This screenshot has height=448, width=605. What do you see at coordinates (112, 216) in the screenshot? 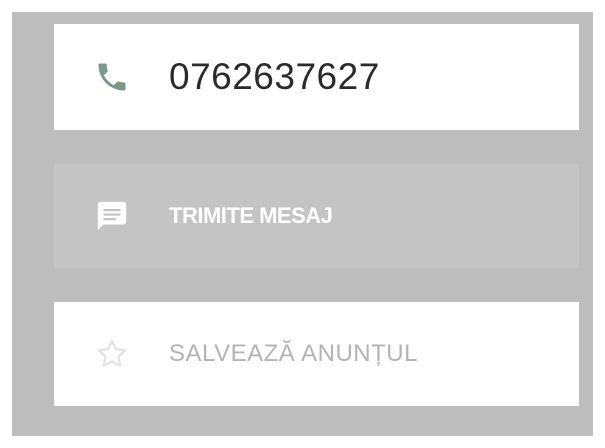
I see `chat-icon` at bounding box center [112, 216].